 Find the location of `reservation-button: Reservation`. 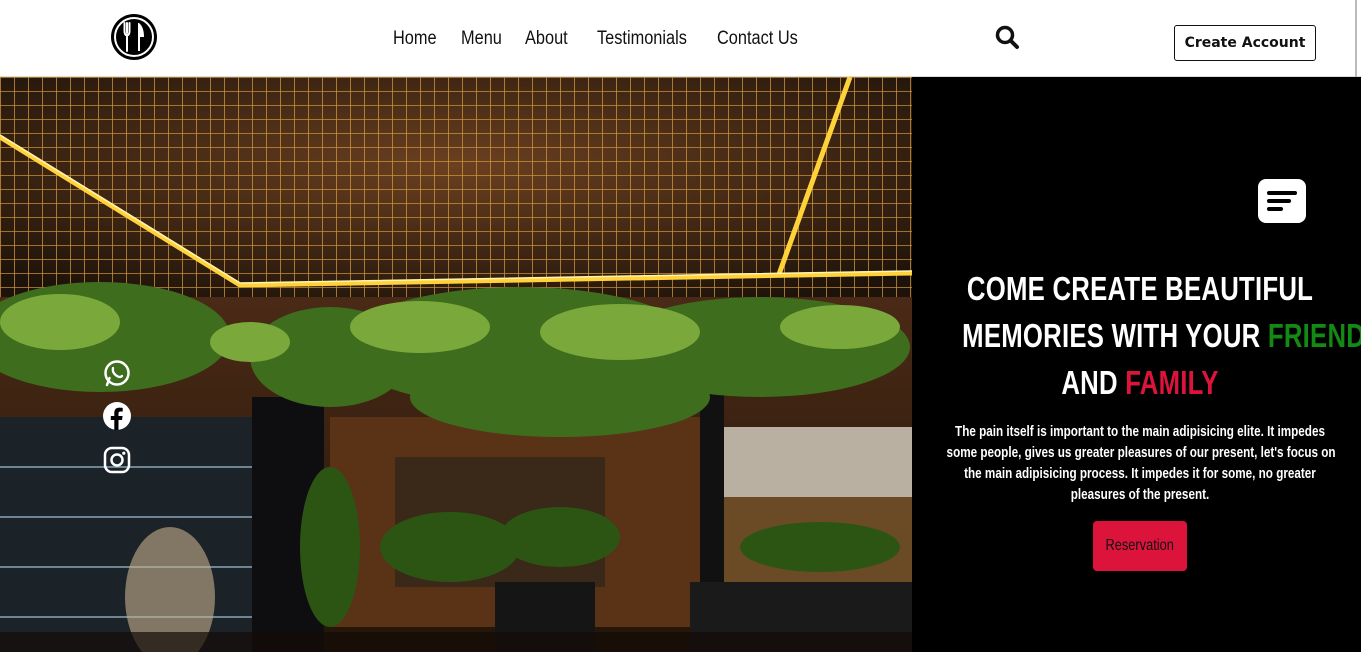

reservation-button: Reservation is located at coordinates (1140, 546).